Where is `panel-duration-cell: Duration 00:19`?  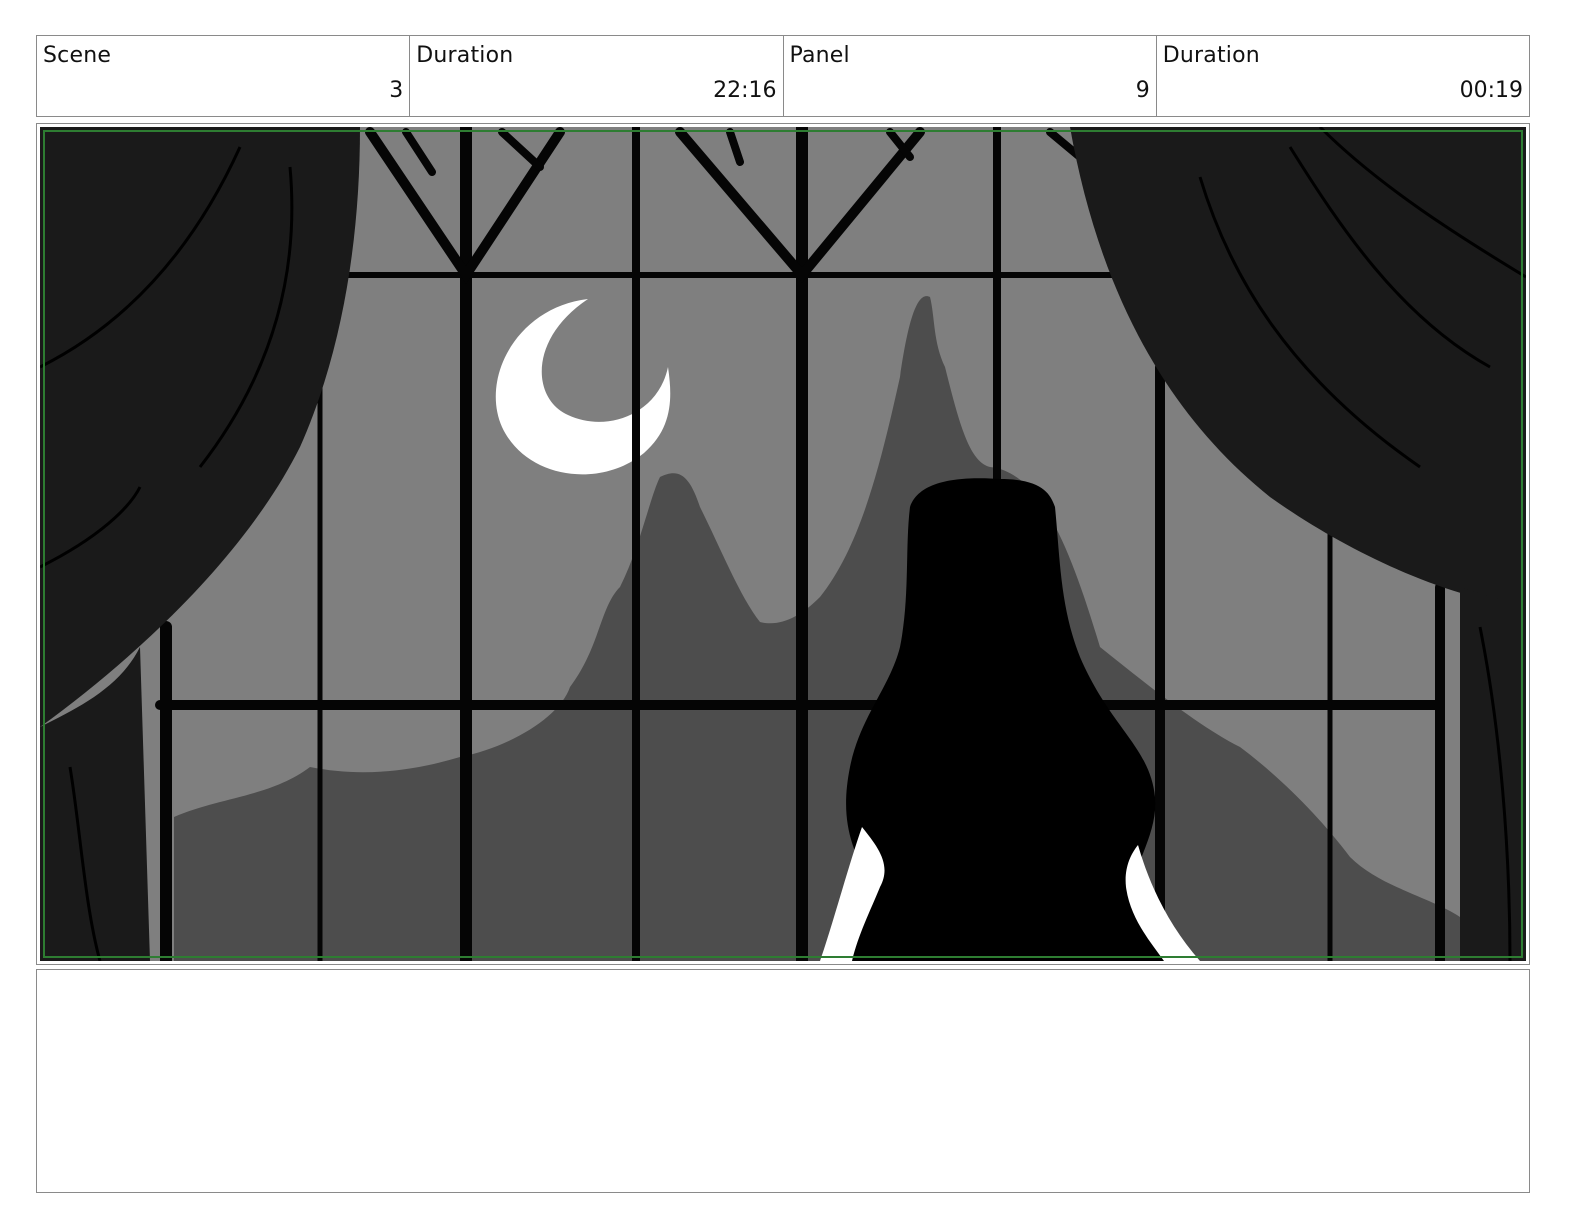 panel-duration-cell: Duration 00:19 is located at coordinates (1343, 76).